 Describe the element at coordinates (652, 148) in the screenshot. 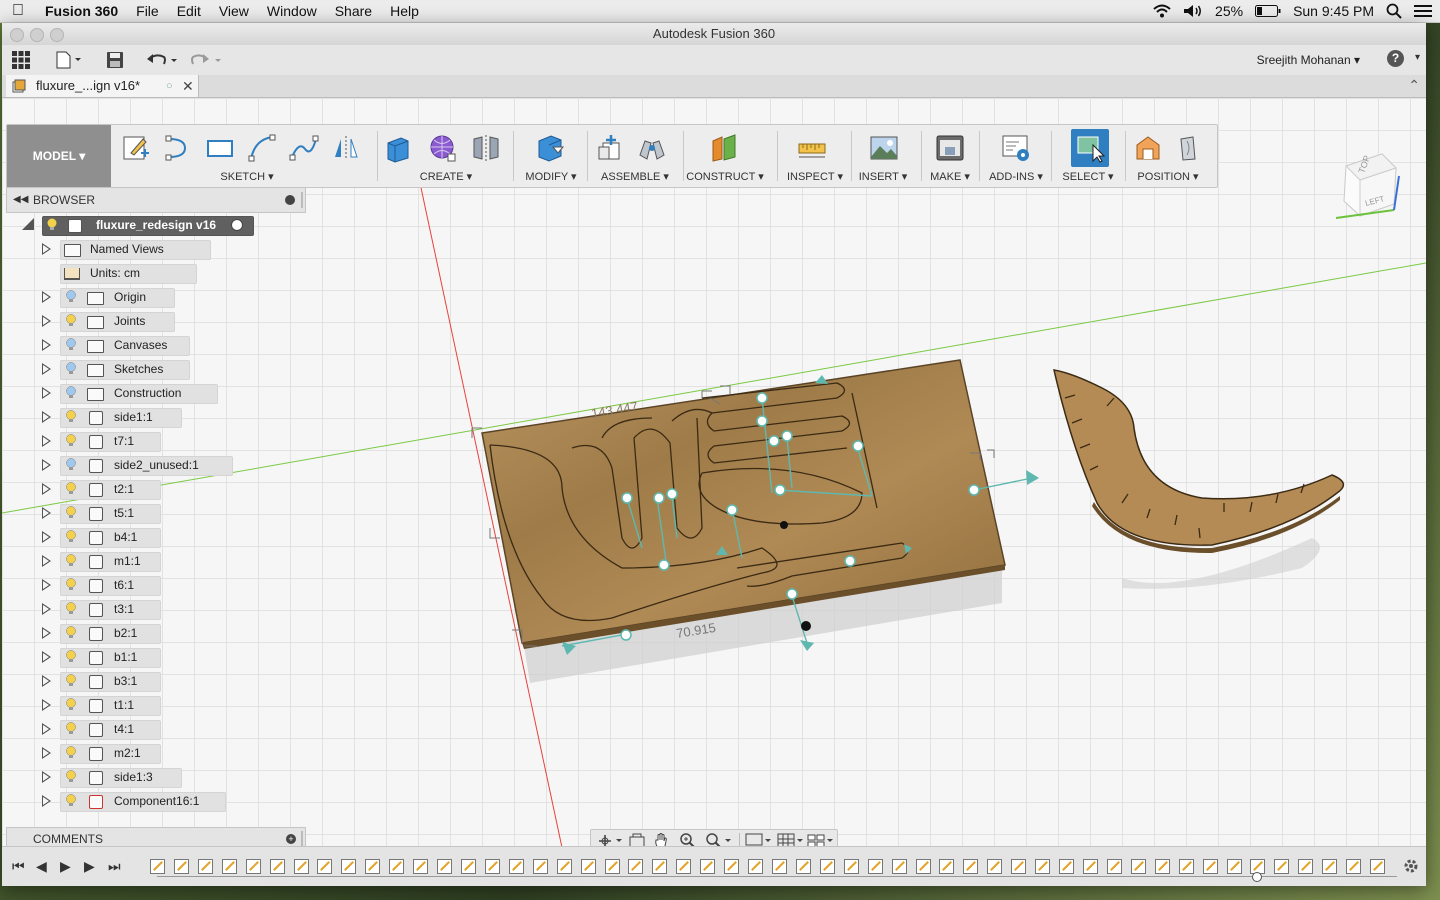

I see `joint-icon` at that location.